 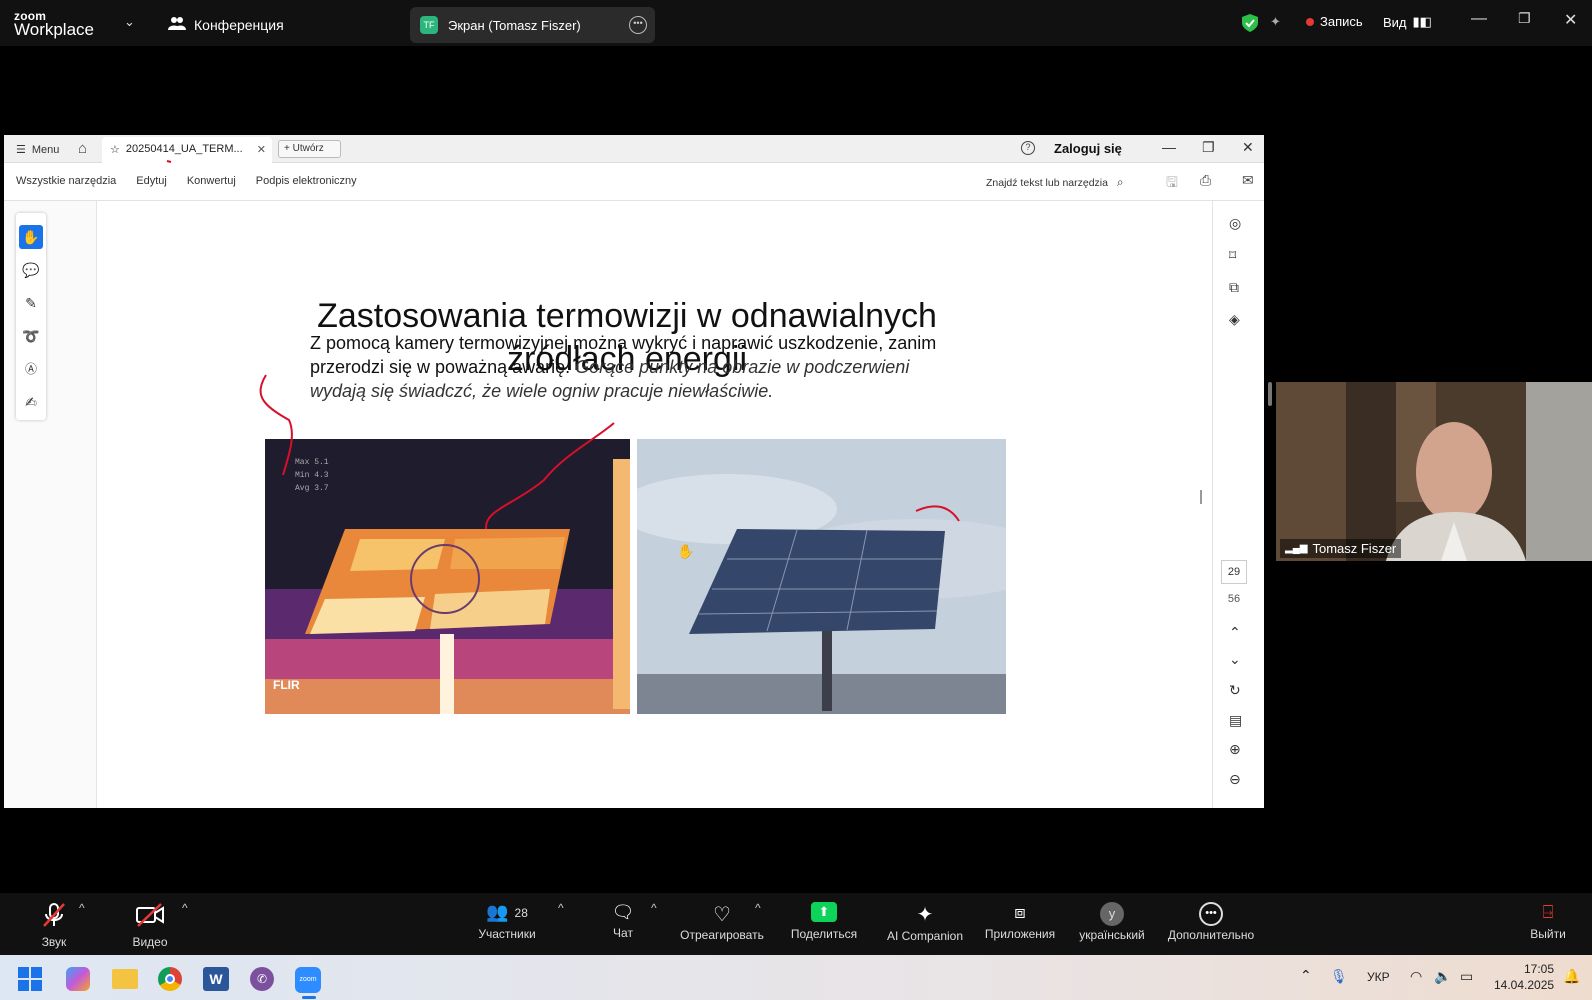 What do you see at coordinates (1442, 976) in the screenshot?
I see `volume-icon: 🔈` at bounding box center [1442, 976].